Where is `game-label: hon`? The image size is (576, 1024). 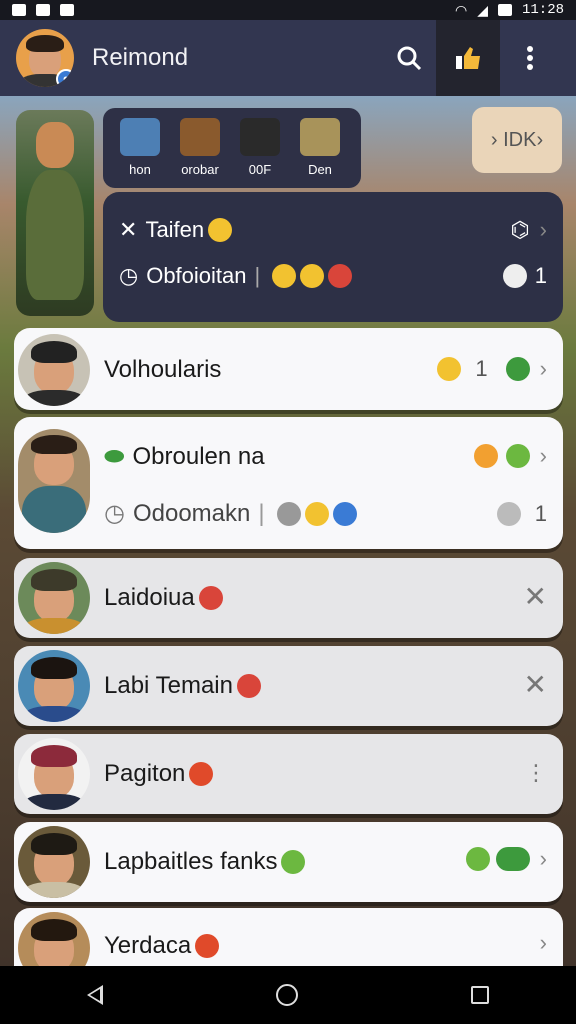 game-label: hon is located at coordinates (140, 169).